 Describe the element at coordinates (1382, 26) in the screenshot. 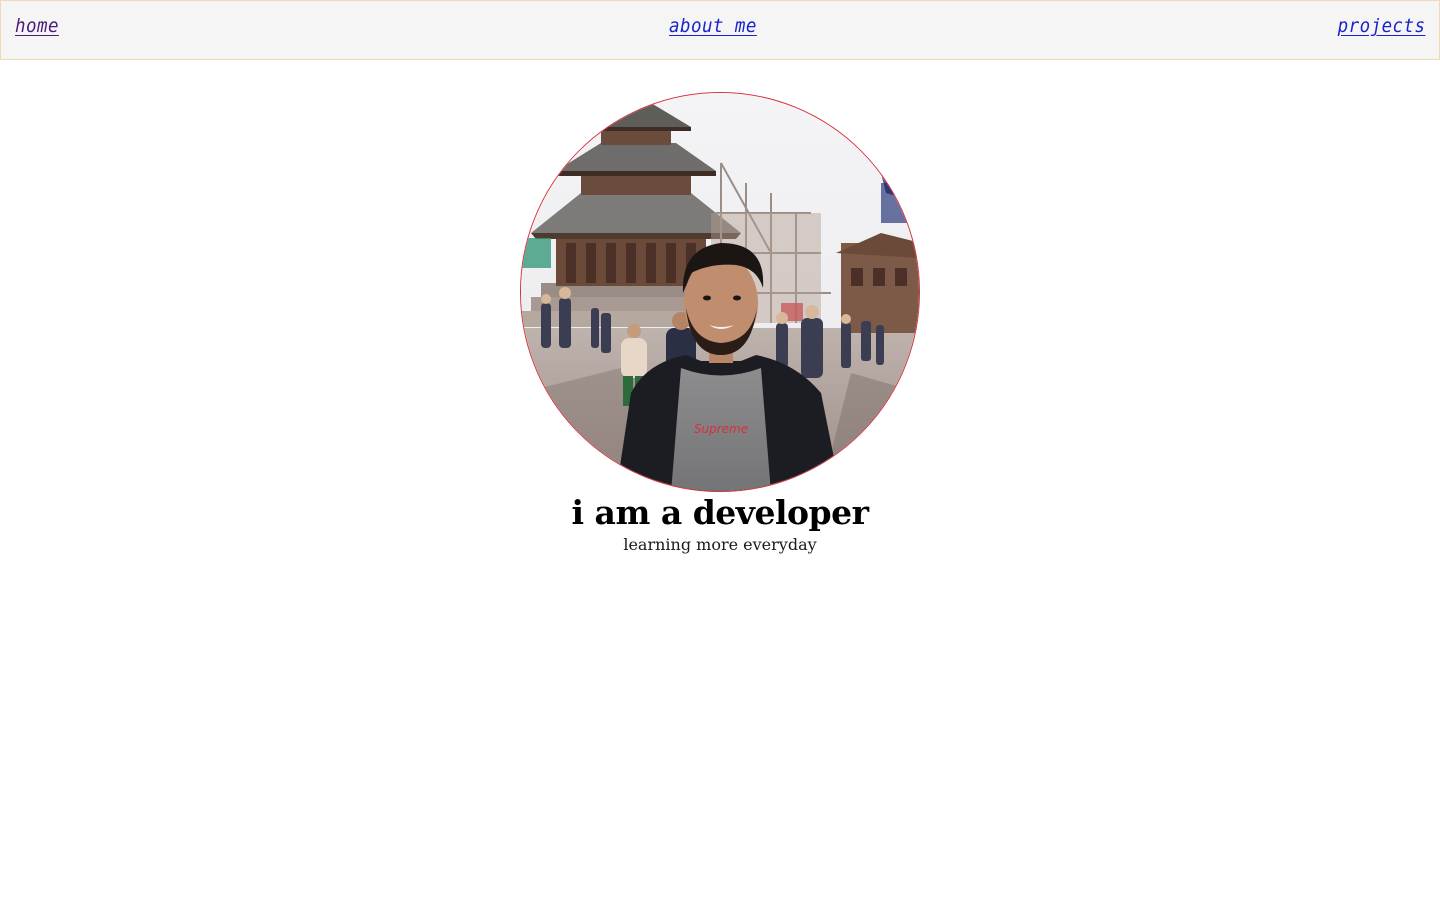

I see `nav-projects-link: projects` at that location.